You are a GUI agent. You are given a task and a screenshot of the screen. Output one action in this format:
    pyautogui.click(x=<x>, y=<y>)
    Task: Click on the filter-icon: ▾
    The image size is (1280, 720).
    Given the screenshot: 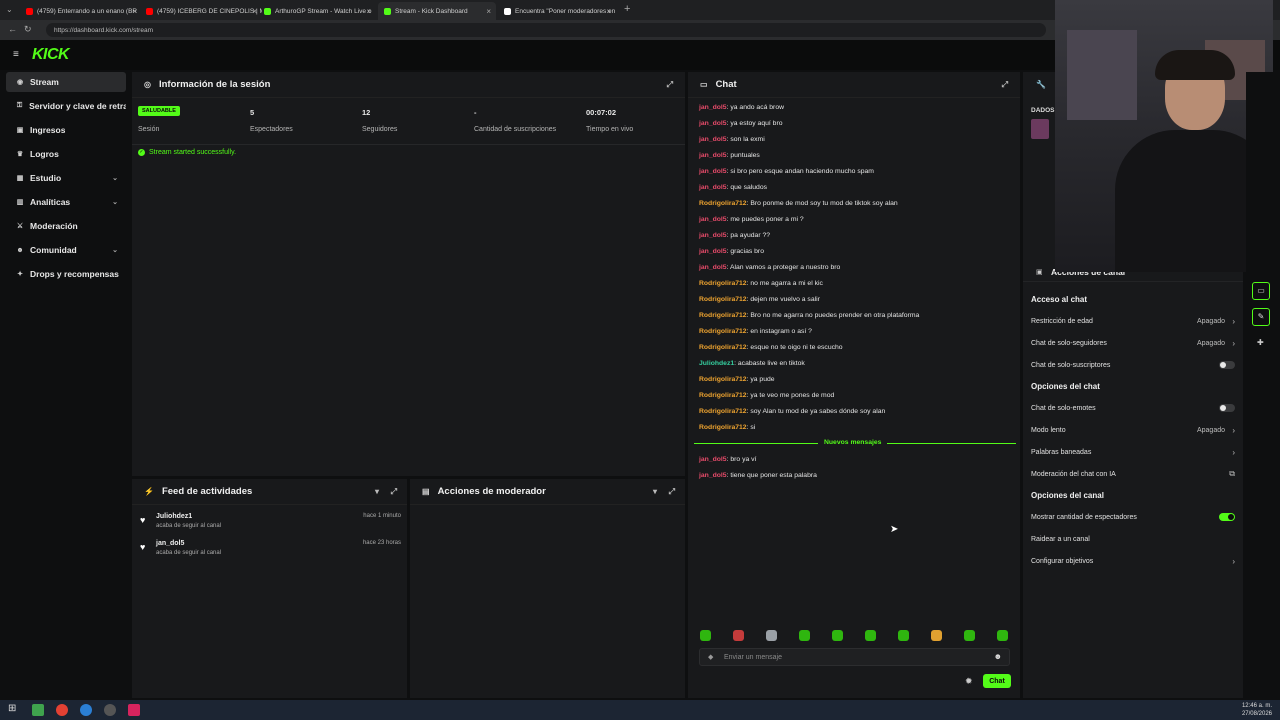 What is the action you would take?
    pyautogui.click(x=655, y=491)
    